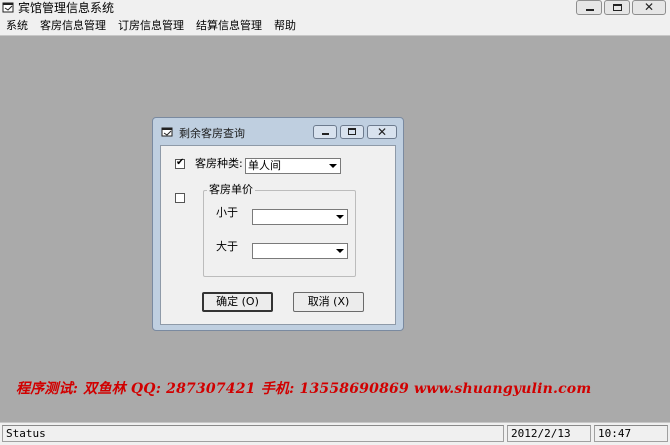 The image size is (670, 445). What do you see at coordinates (237, 302) in the screenshot?
I see `ok-button: 确定 (O)` at bounding box center [237, 302].